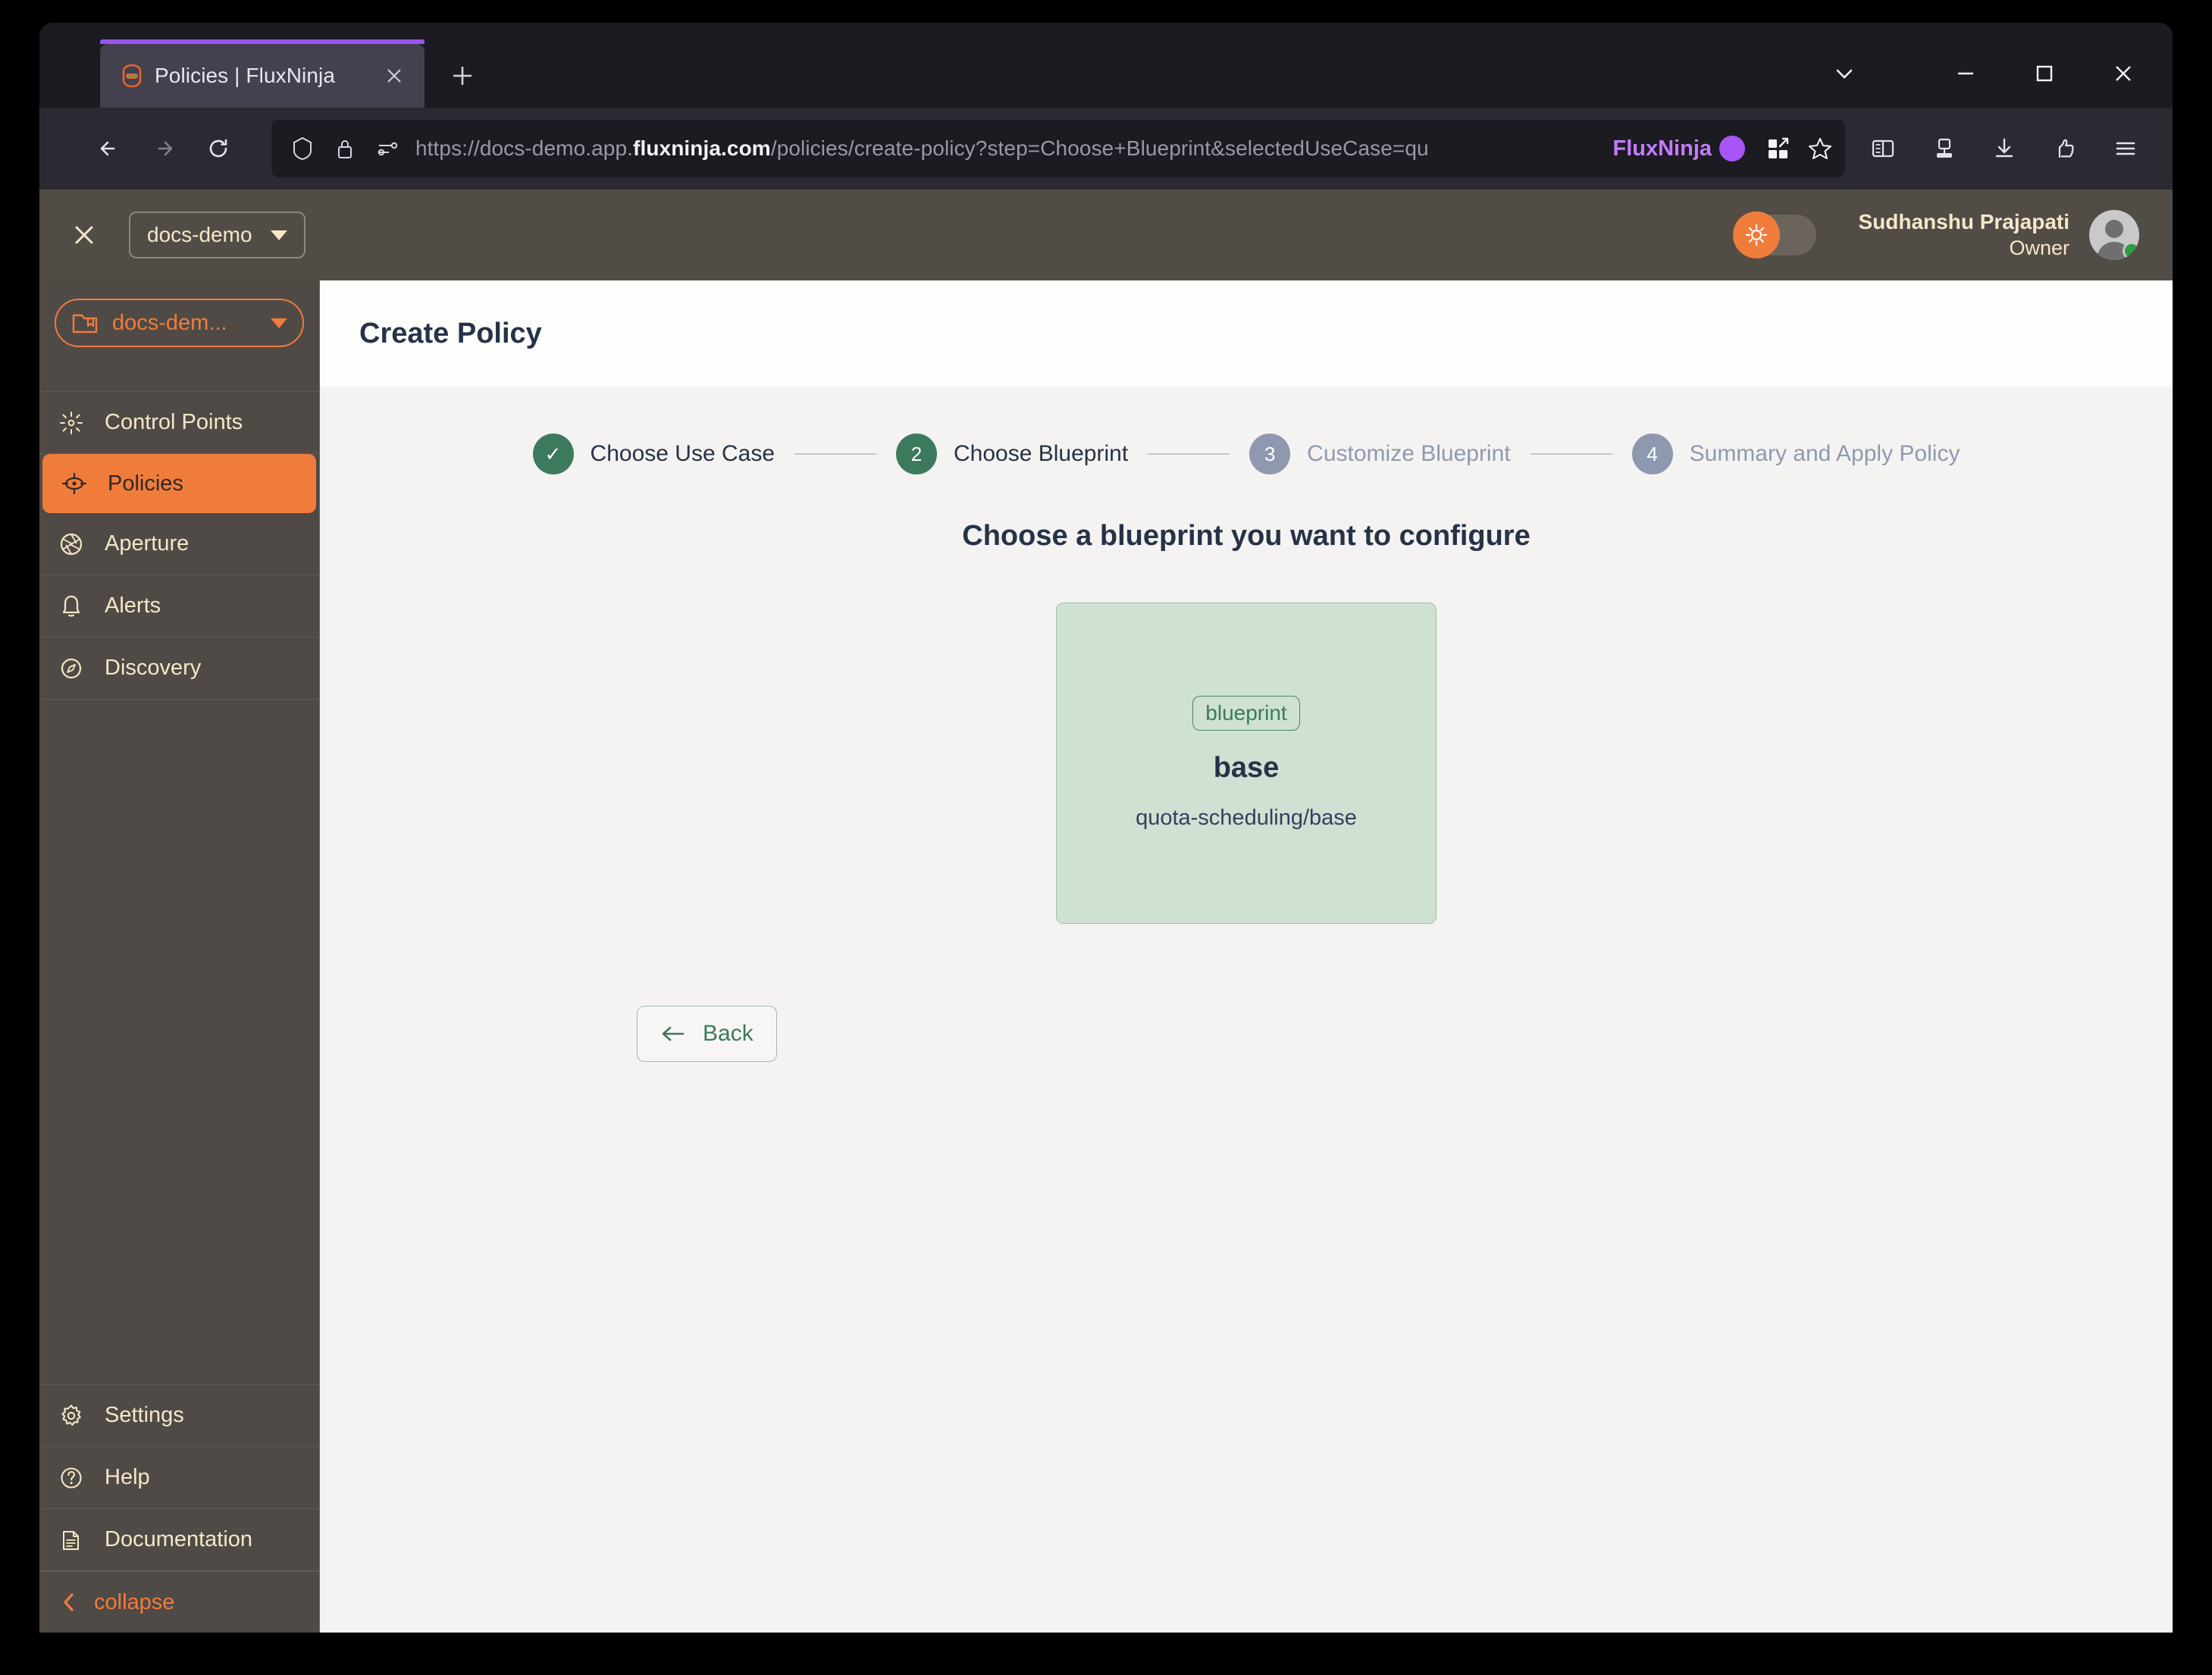 Image resolution: width=2212 pixels, height=1675 pixels. I want to click on maximize-window-icon, so click(2045, 73).